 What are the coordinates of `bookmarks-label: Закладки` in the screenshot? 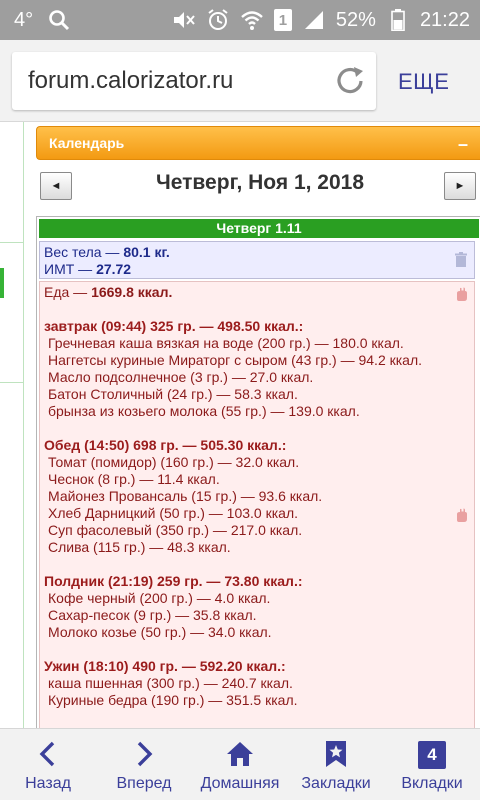 It's located at (336, 783).